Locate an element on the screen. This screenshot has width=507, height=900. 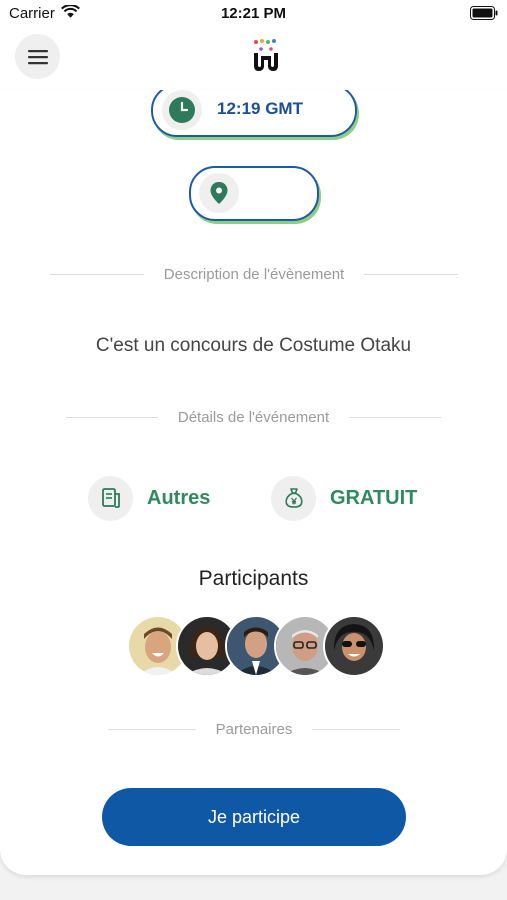
event-time: 12:19 GMT is located at coordinates (260, 108).